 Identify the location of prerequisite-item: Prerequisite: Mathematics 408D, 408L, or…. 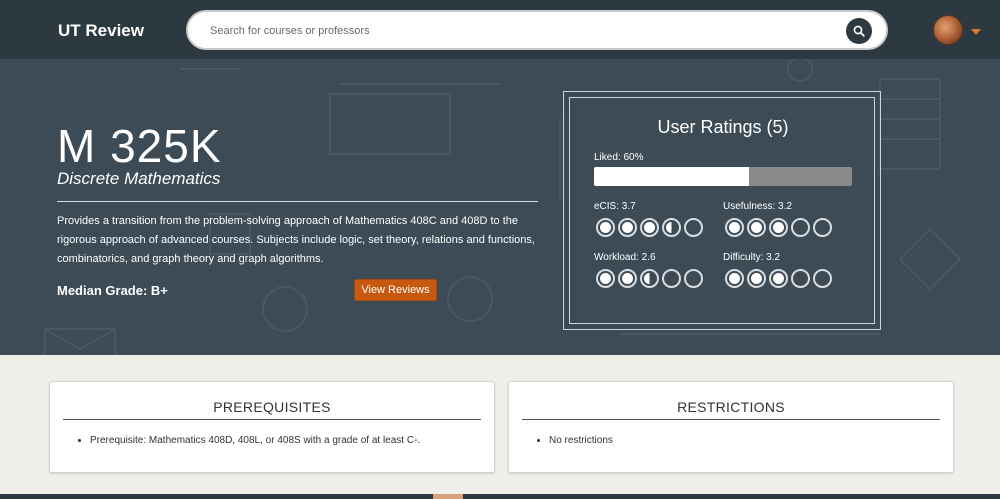
(255, 440).